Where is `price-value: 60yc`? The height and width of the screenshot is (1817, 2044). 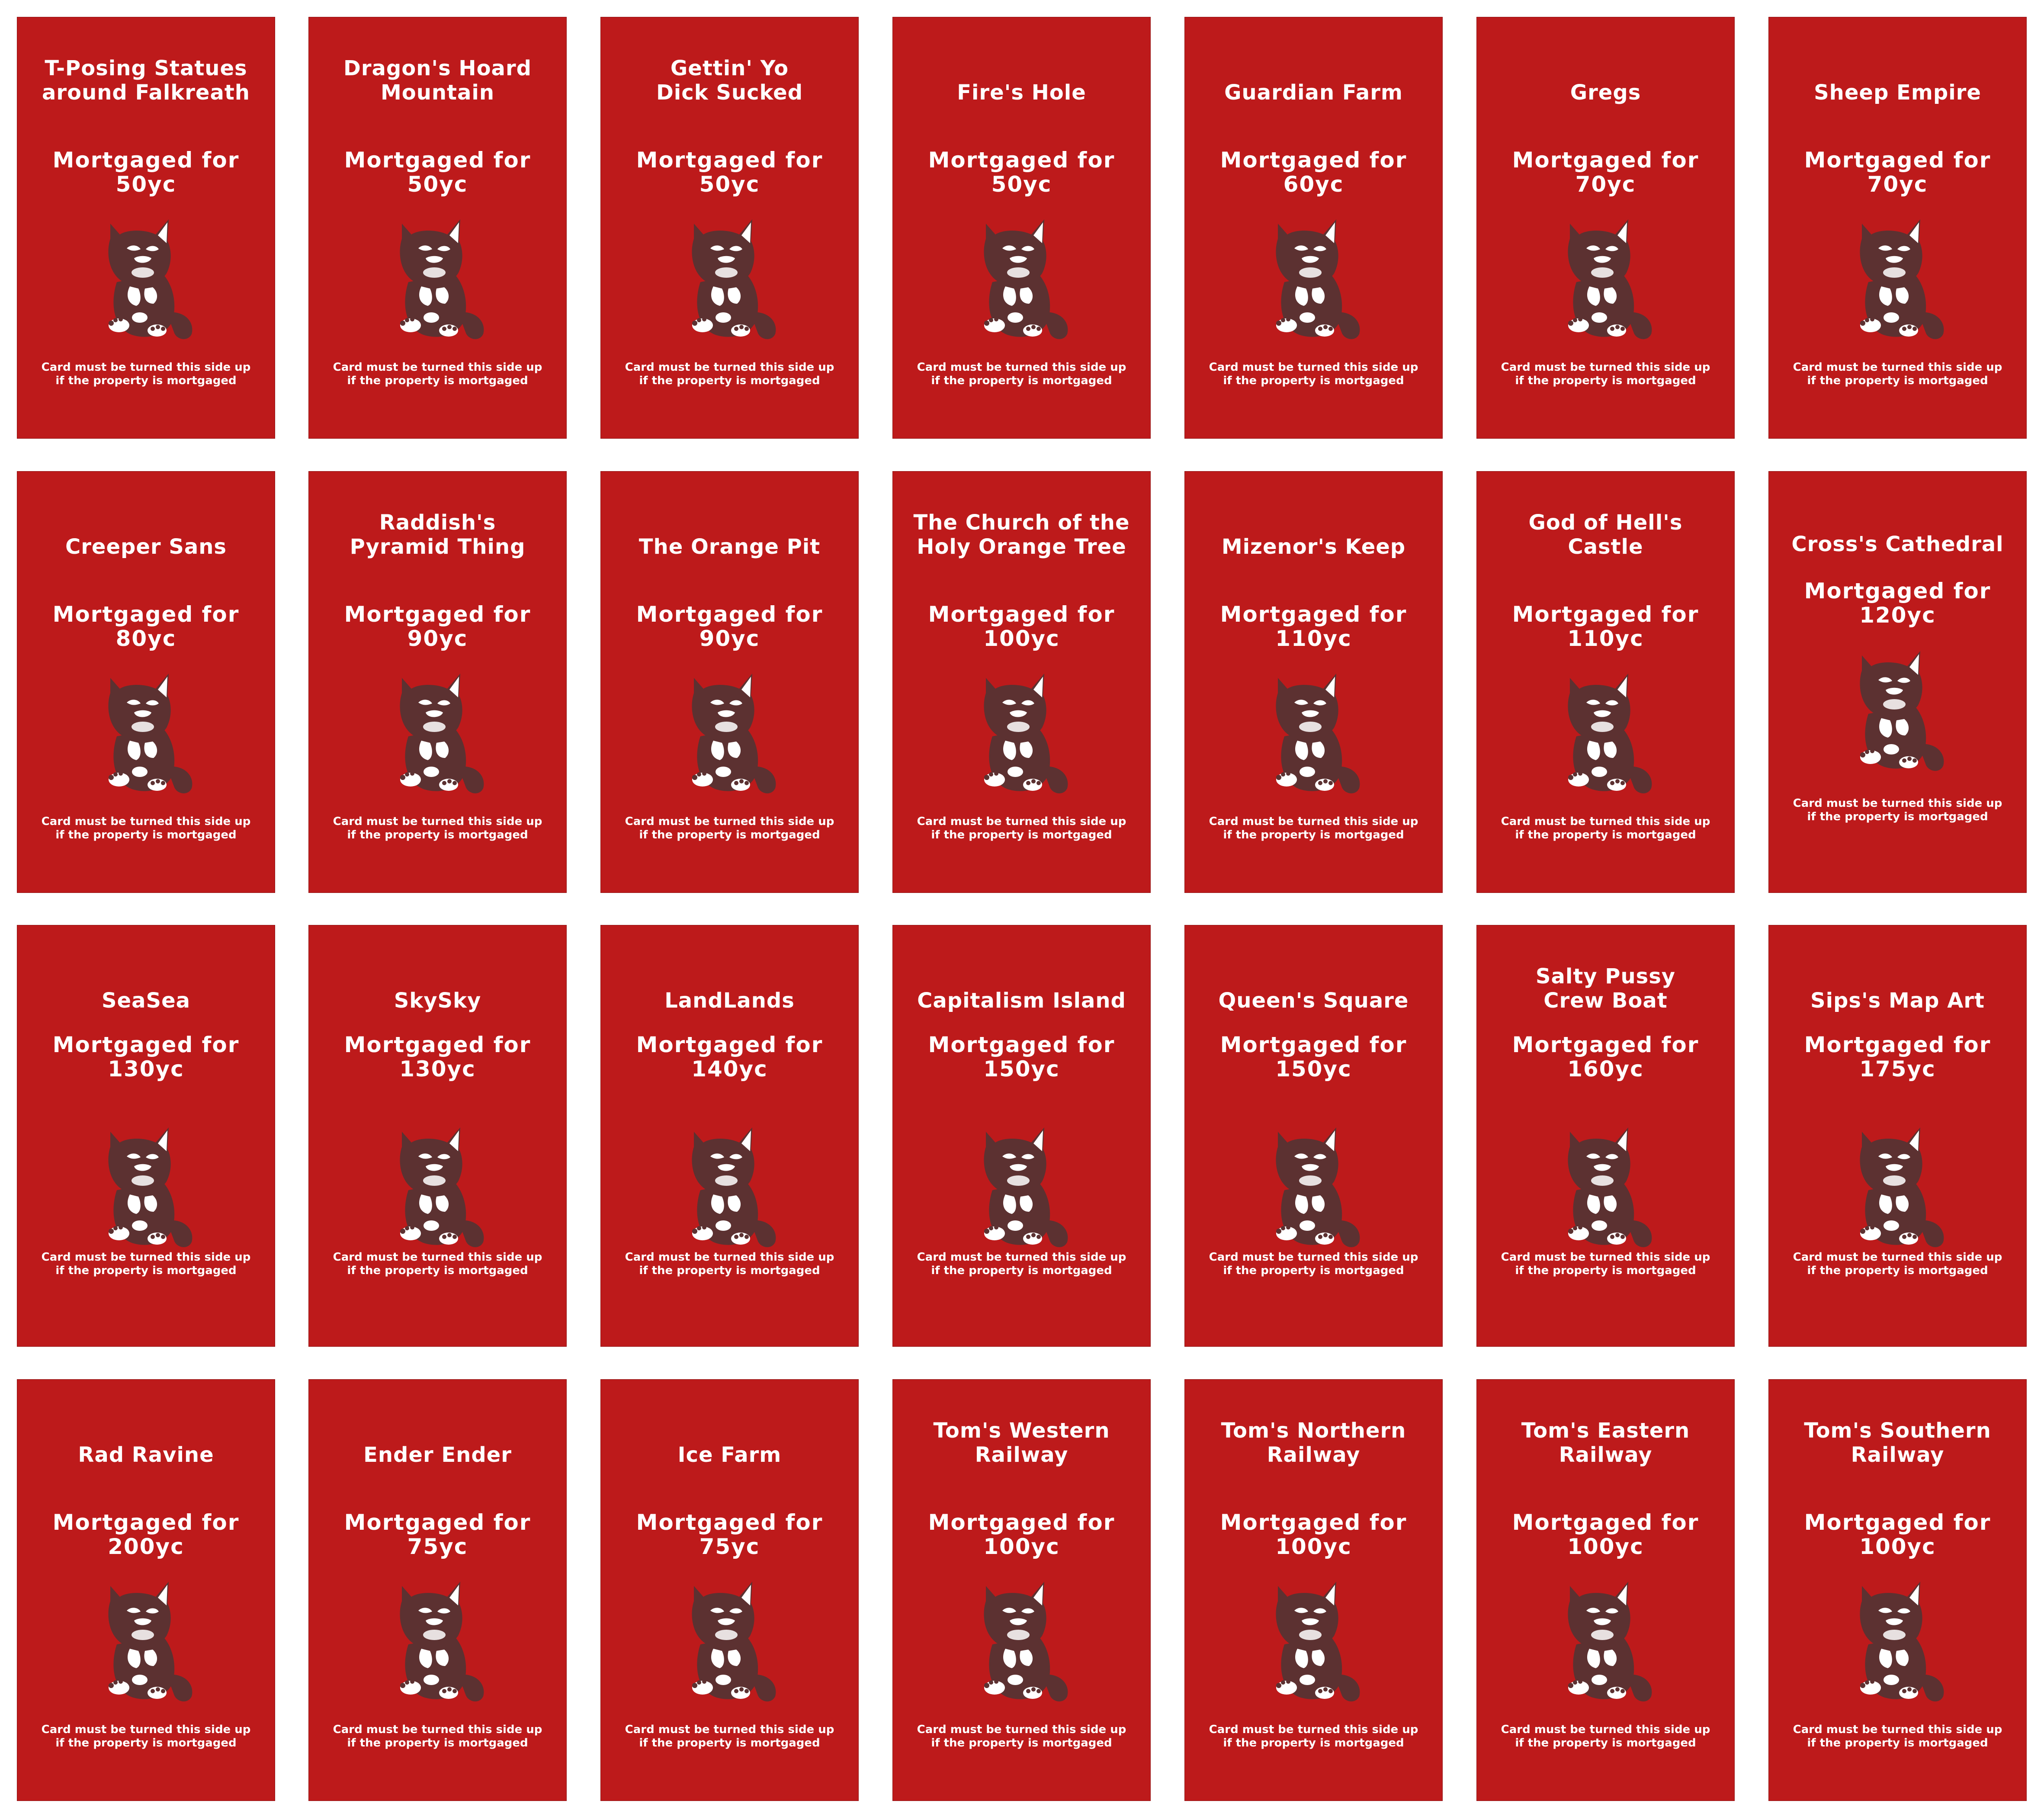 price-value: 60yc is located at coordinates (1313, 184).